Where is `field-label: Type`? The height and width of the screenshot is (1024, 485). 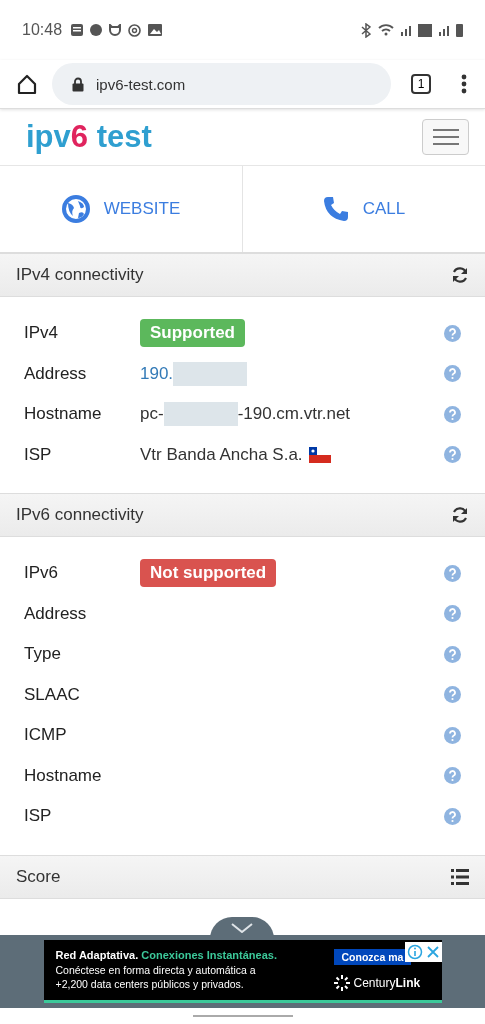
field-label: Type is located at coordinates (43, 654).